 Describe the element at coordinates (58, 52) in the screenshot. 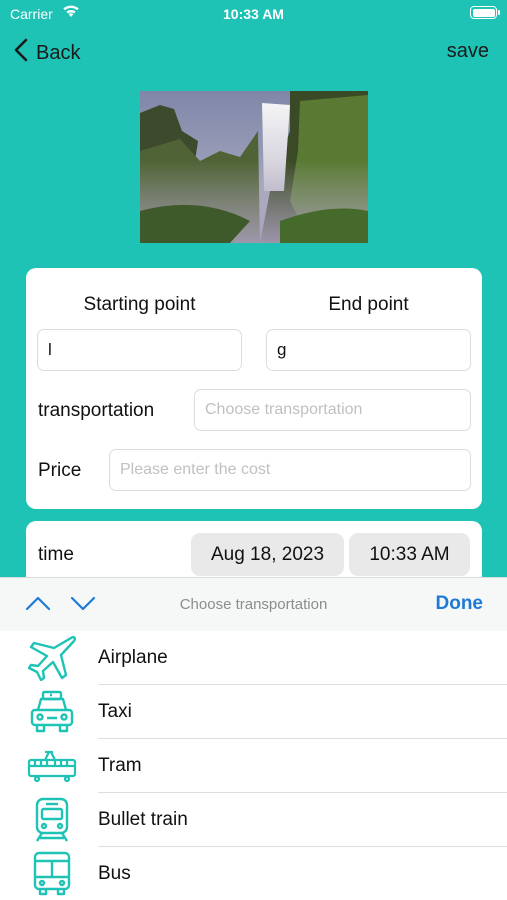

I see `back-label: Back` at that location.